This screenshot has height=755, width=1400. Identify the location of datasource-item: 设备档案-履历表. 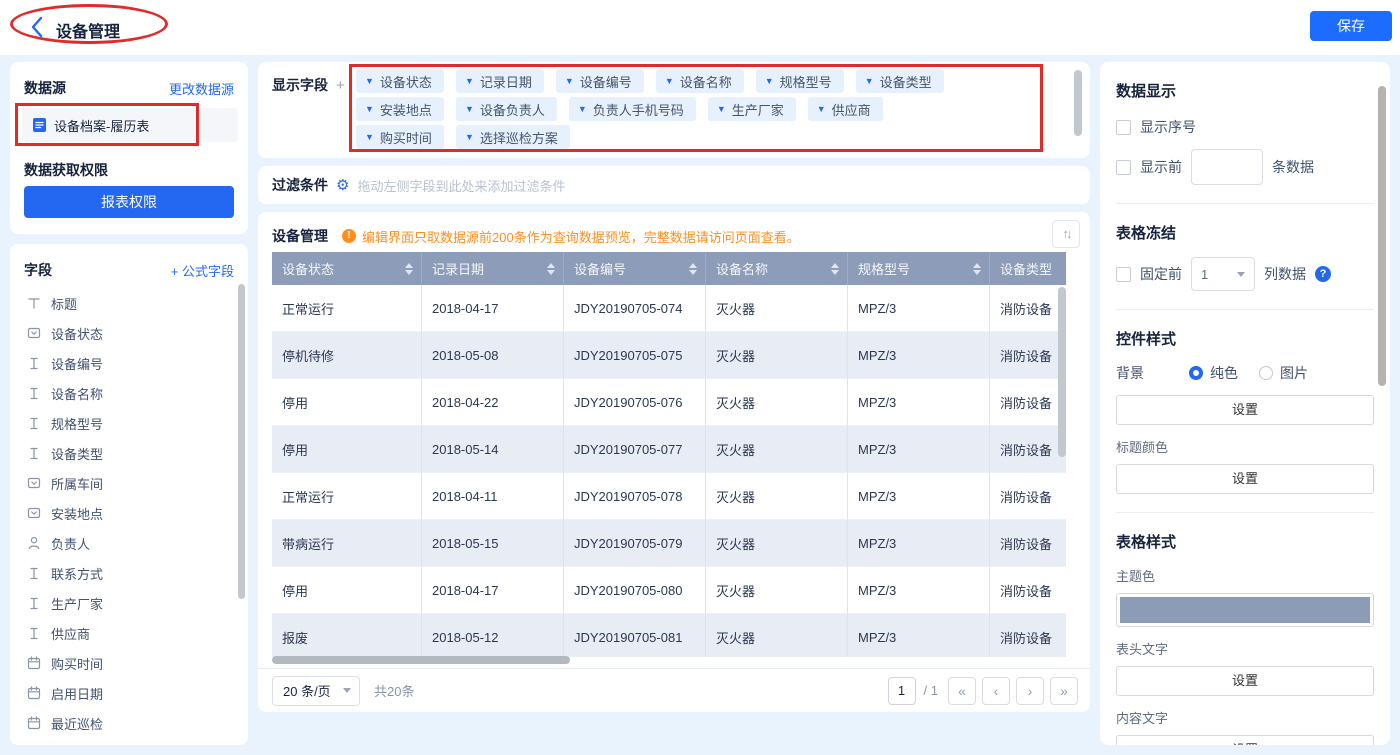
(130, 125).